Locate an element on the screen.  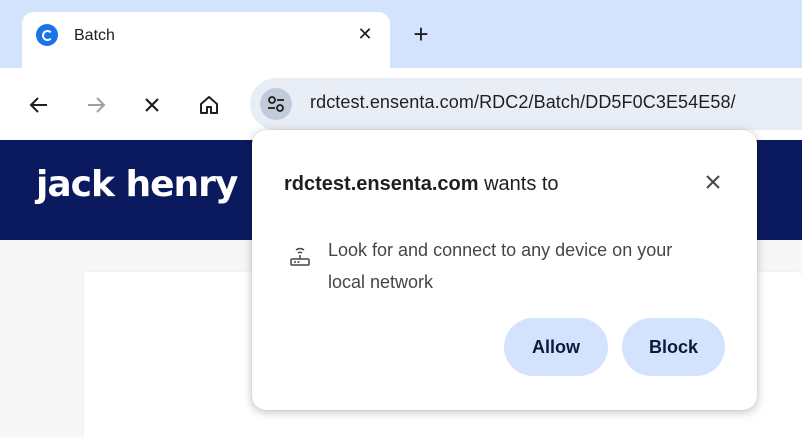
local-network-device-icon is located at coordinates (300, 256).